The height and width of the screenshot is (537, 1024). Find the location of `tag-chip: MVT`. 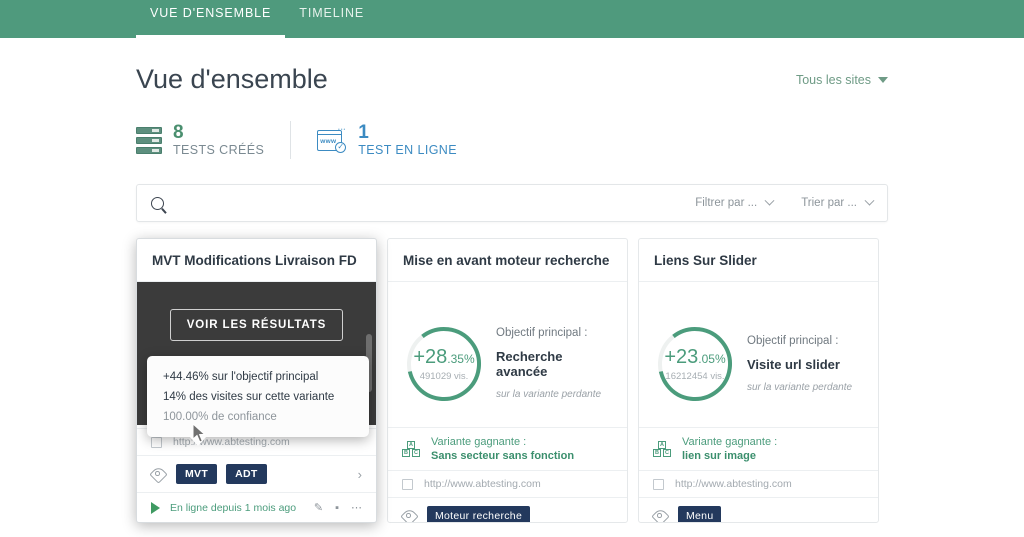

tag-chip: MVT is located at coordinates (197, 474).